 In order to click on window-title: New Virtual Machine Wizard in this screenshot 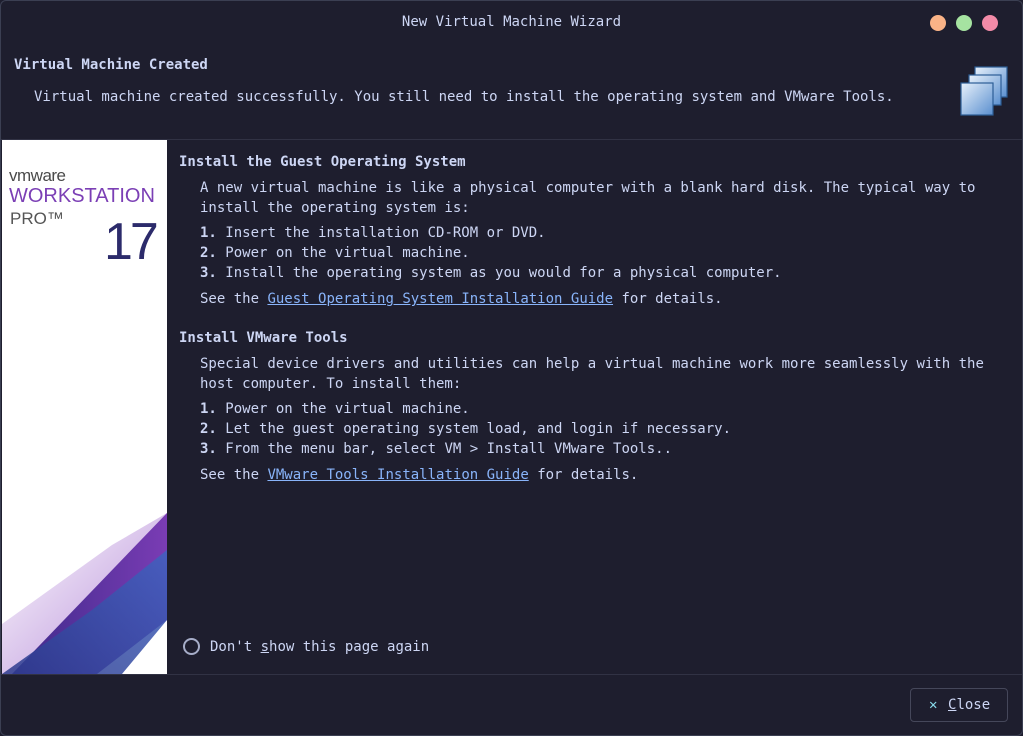, I will do `click(511, 22)`.